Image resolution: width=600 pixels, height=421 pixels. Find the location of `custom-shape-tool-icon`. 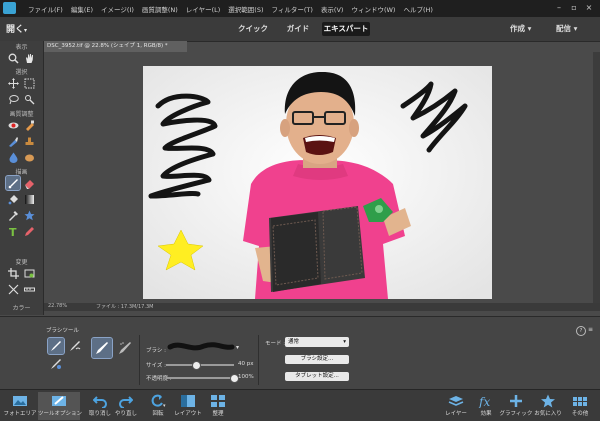

custom-shape-tool-icon is located at coordinates (29, 215).